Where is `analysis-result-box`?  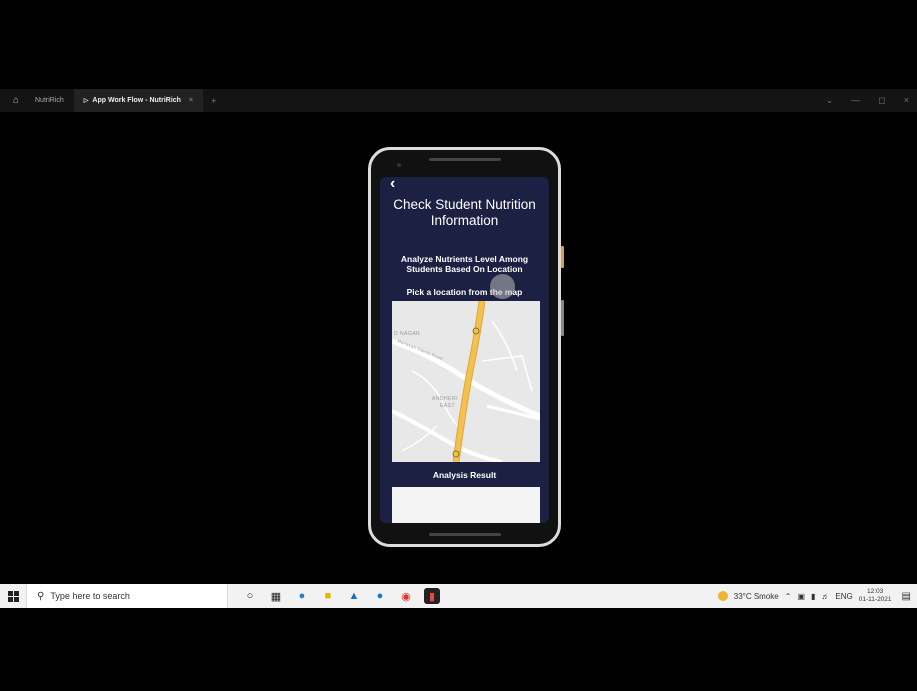 analysis-result-box is located at coordinates (466, 505).